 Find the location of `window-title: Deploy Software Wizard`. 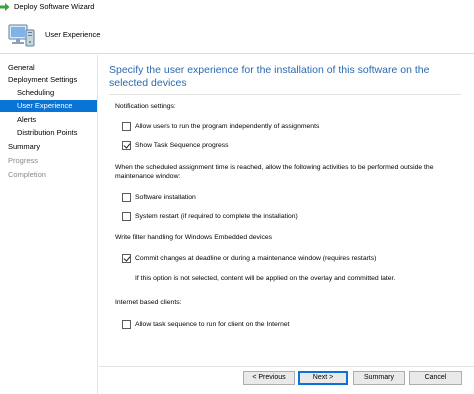

window-title: Deploy Software Wizard is located at coordinates (54, 6).